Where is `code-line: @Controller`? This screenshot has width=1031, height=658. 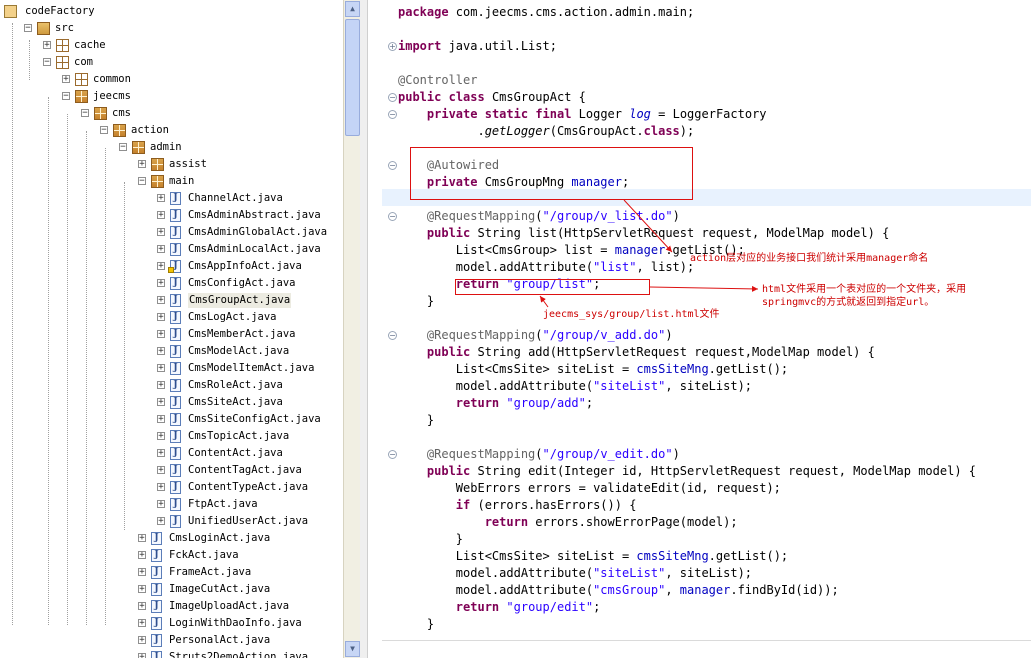
code-line: @Controller is located at coordinates (437, 80).